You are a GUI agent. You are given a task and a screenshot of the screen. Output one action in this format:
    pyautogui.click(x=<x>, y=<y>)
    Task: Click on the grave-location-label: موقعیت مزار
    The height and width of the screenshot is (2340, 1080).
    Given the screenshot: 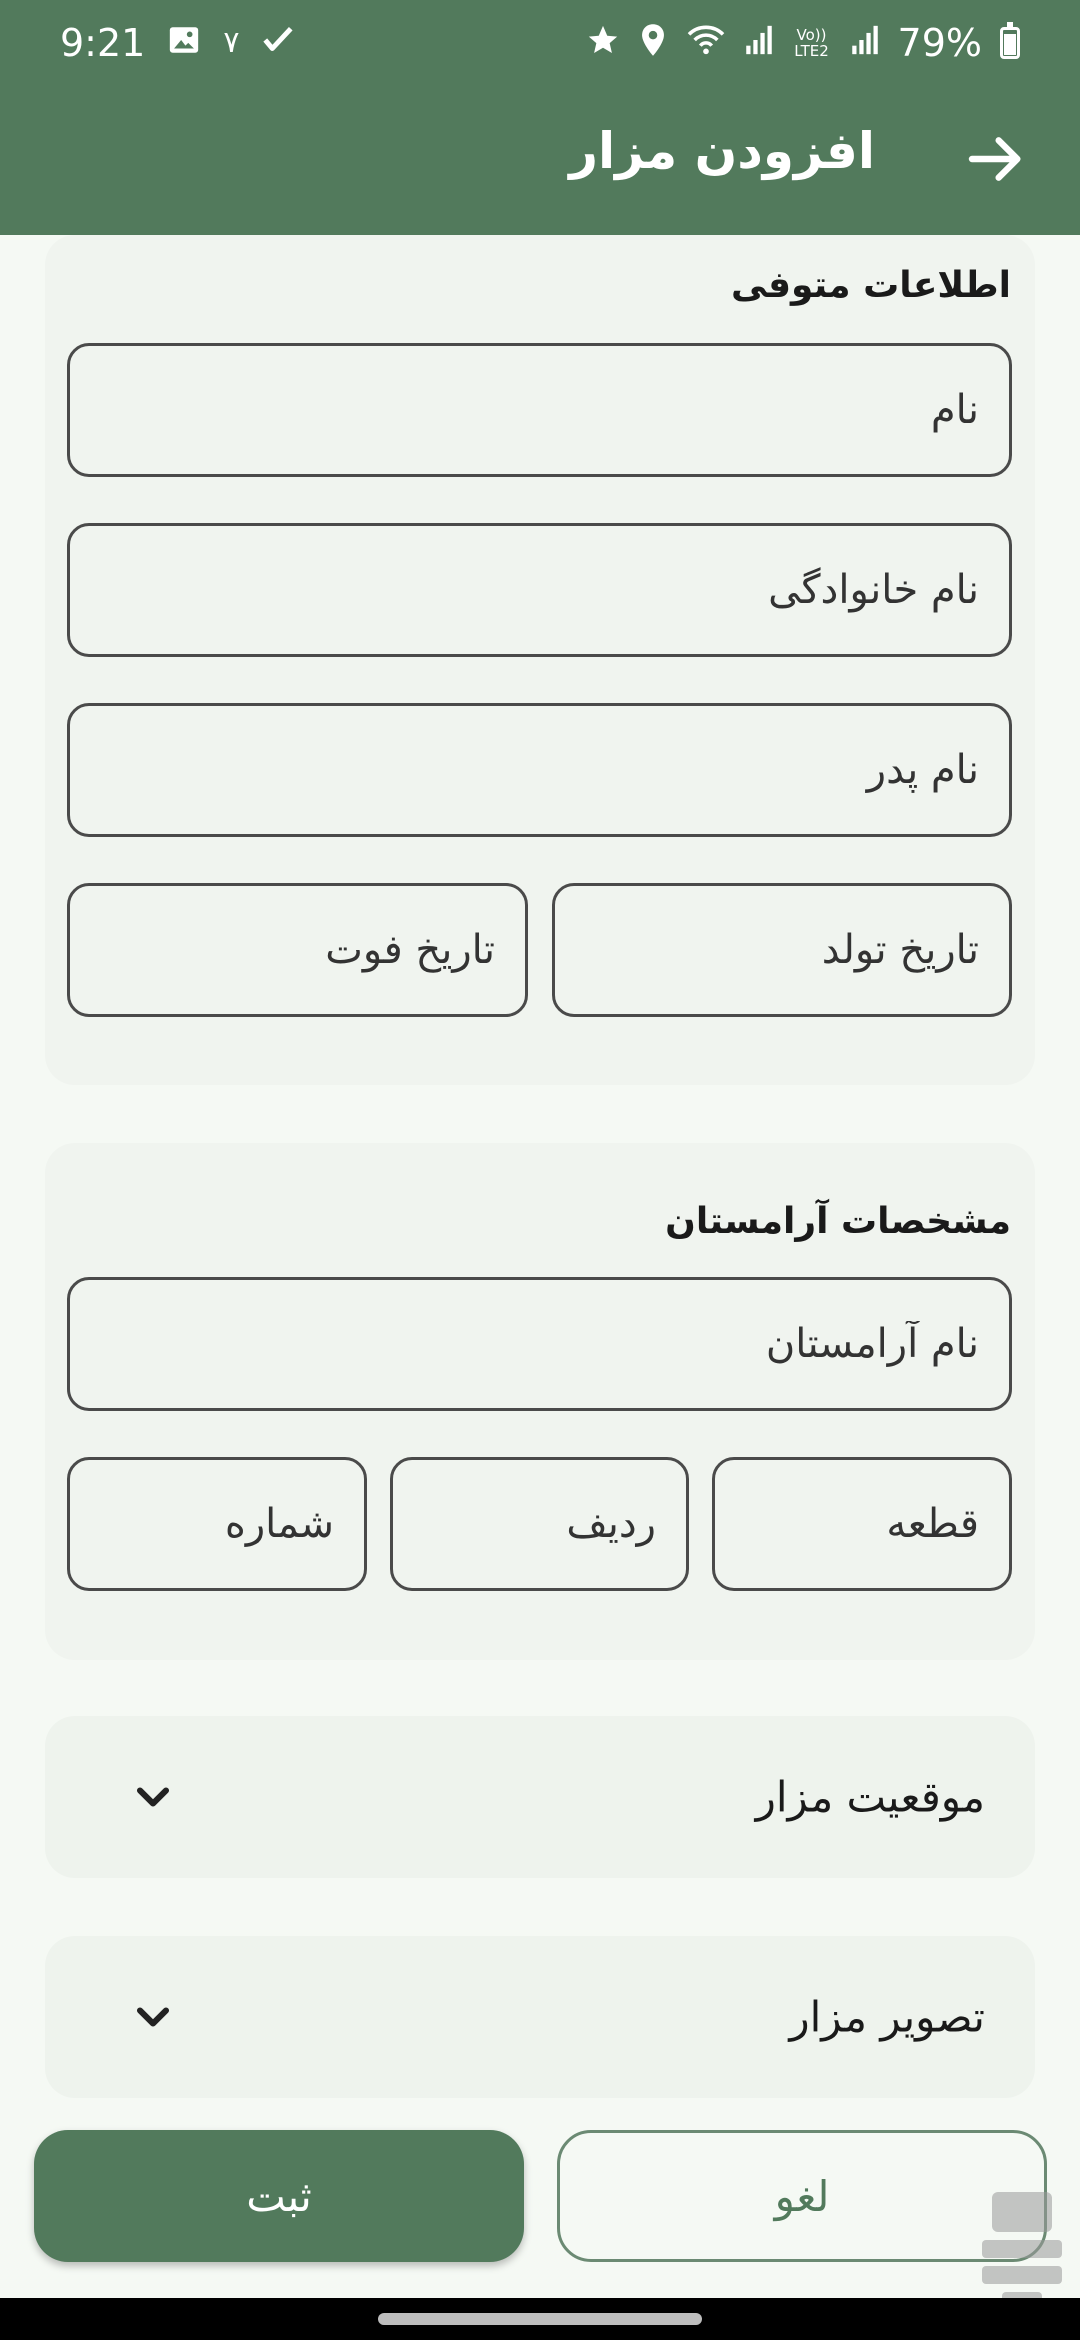 What is the action you would take?
    pyautogui.click(x=870, y=1797)
    